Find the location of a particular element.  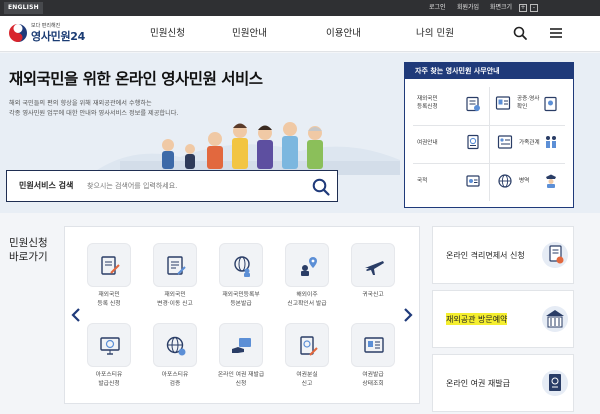

section-title-line: 민원신청 is located at coordinates (28, 243).